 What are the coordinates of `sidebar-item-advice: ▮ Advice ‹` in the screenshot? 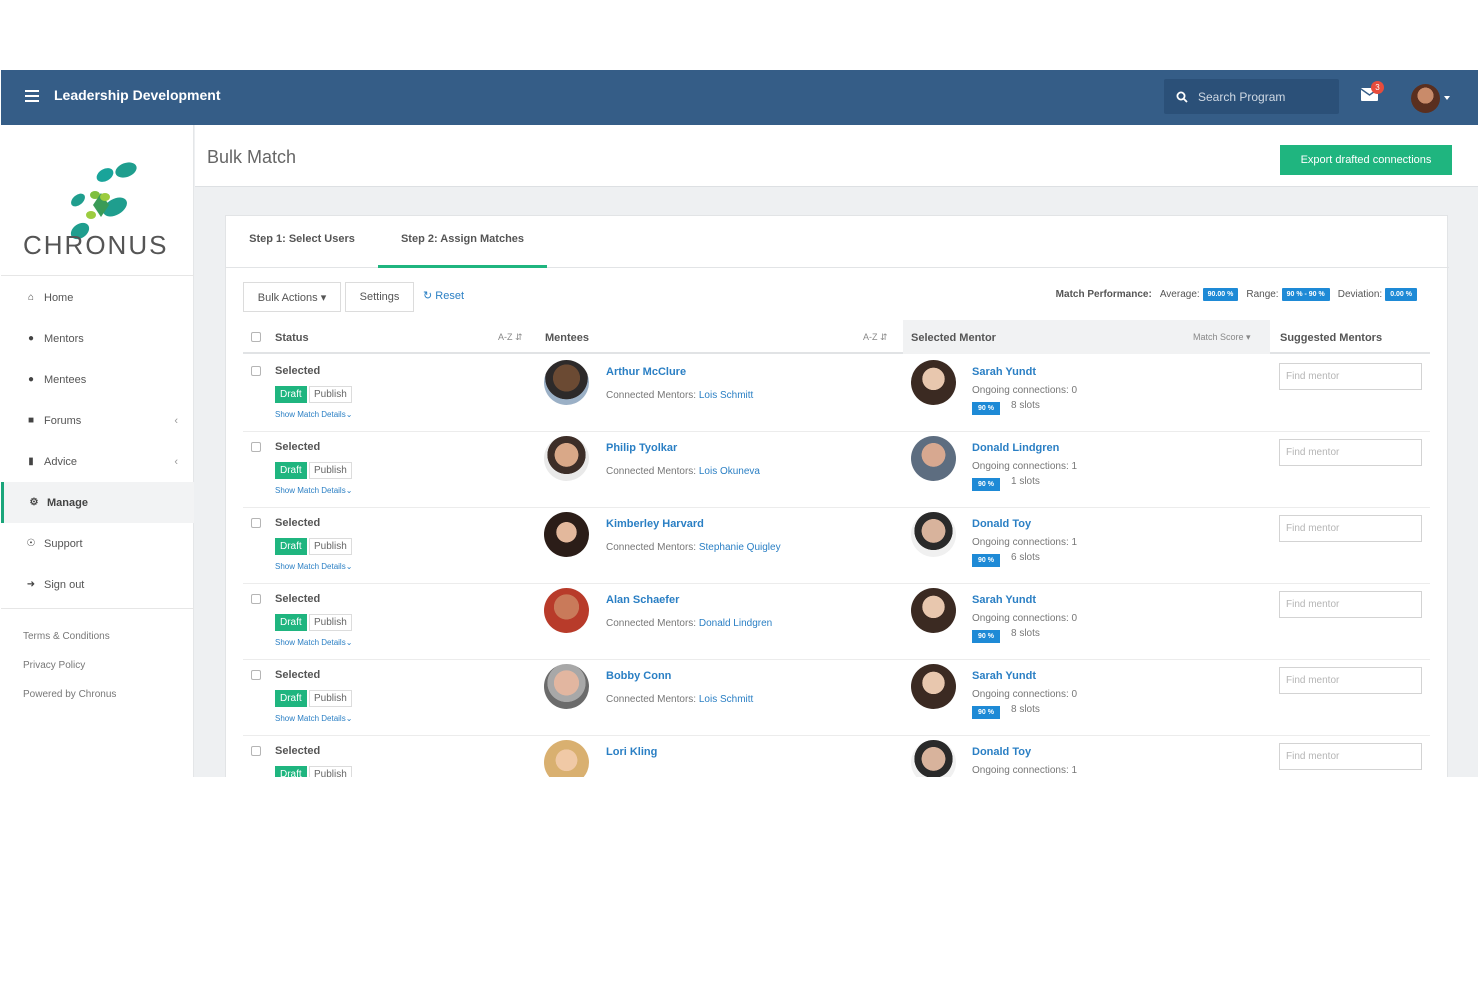 It's located at (97, 461).